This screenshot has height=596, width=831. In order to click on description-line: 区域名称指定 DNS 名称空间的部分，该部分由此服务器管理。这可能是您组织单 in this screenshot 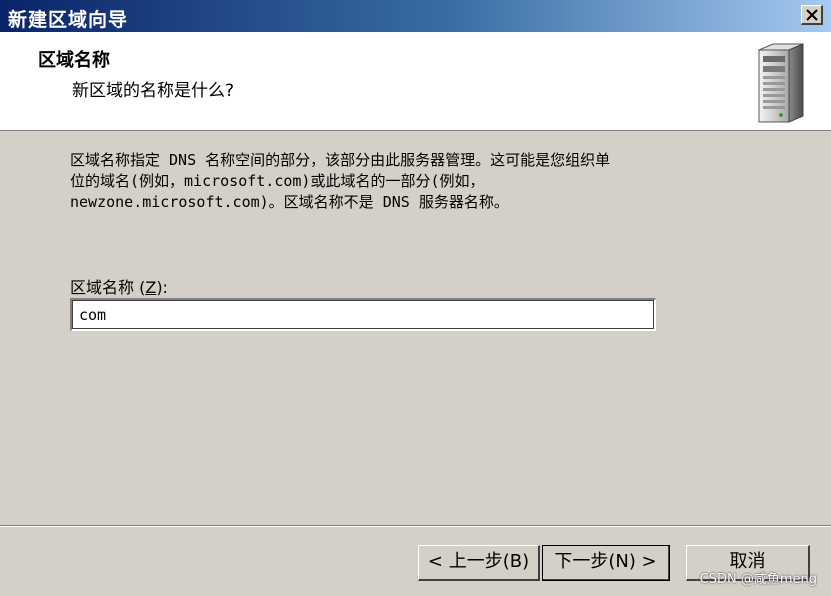, I will do `click(340, 160)`.